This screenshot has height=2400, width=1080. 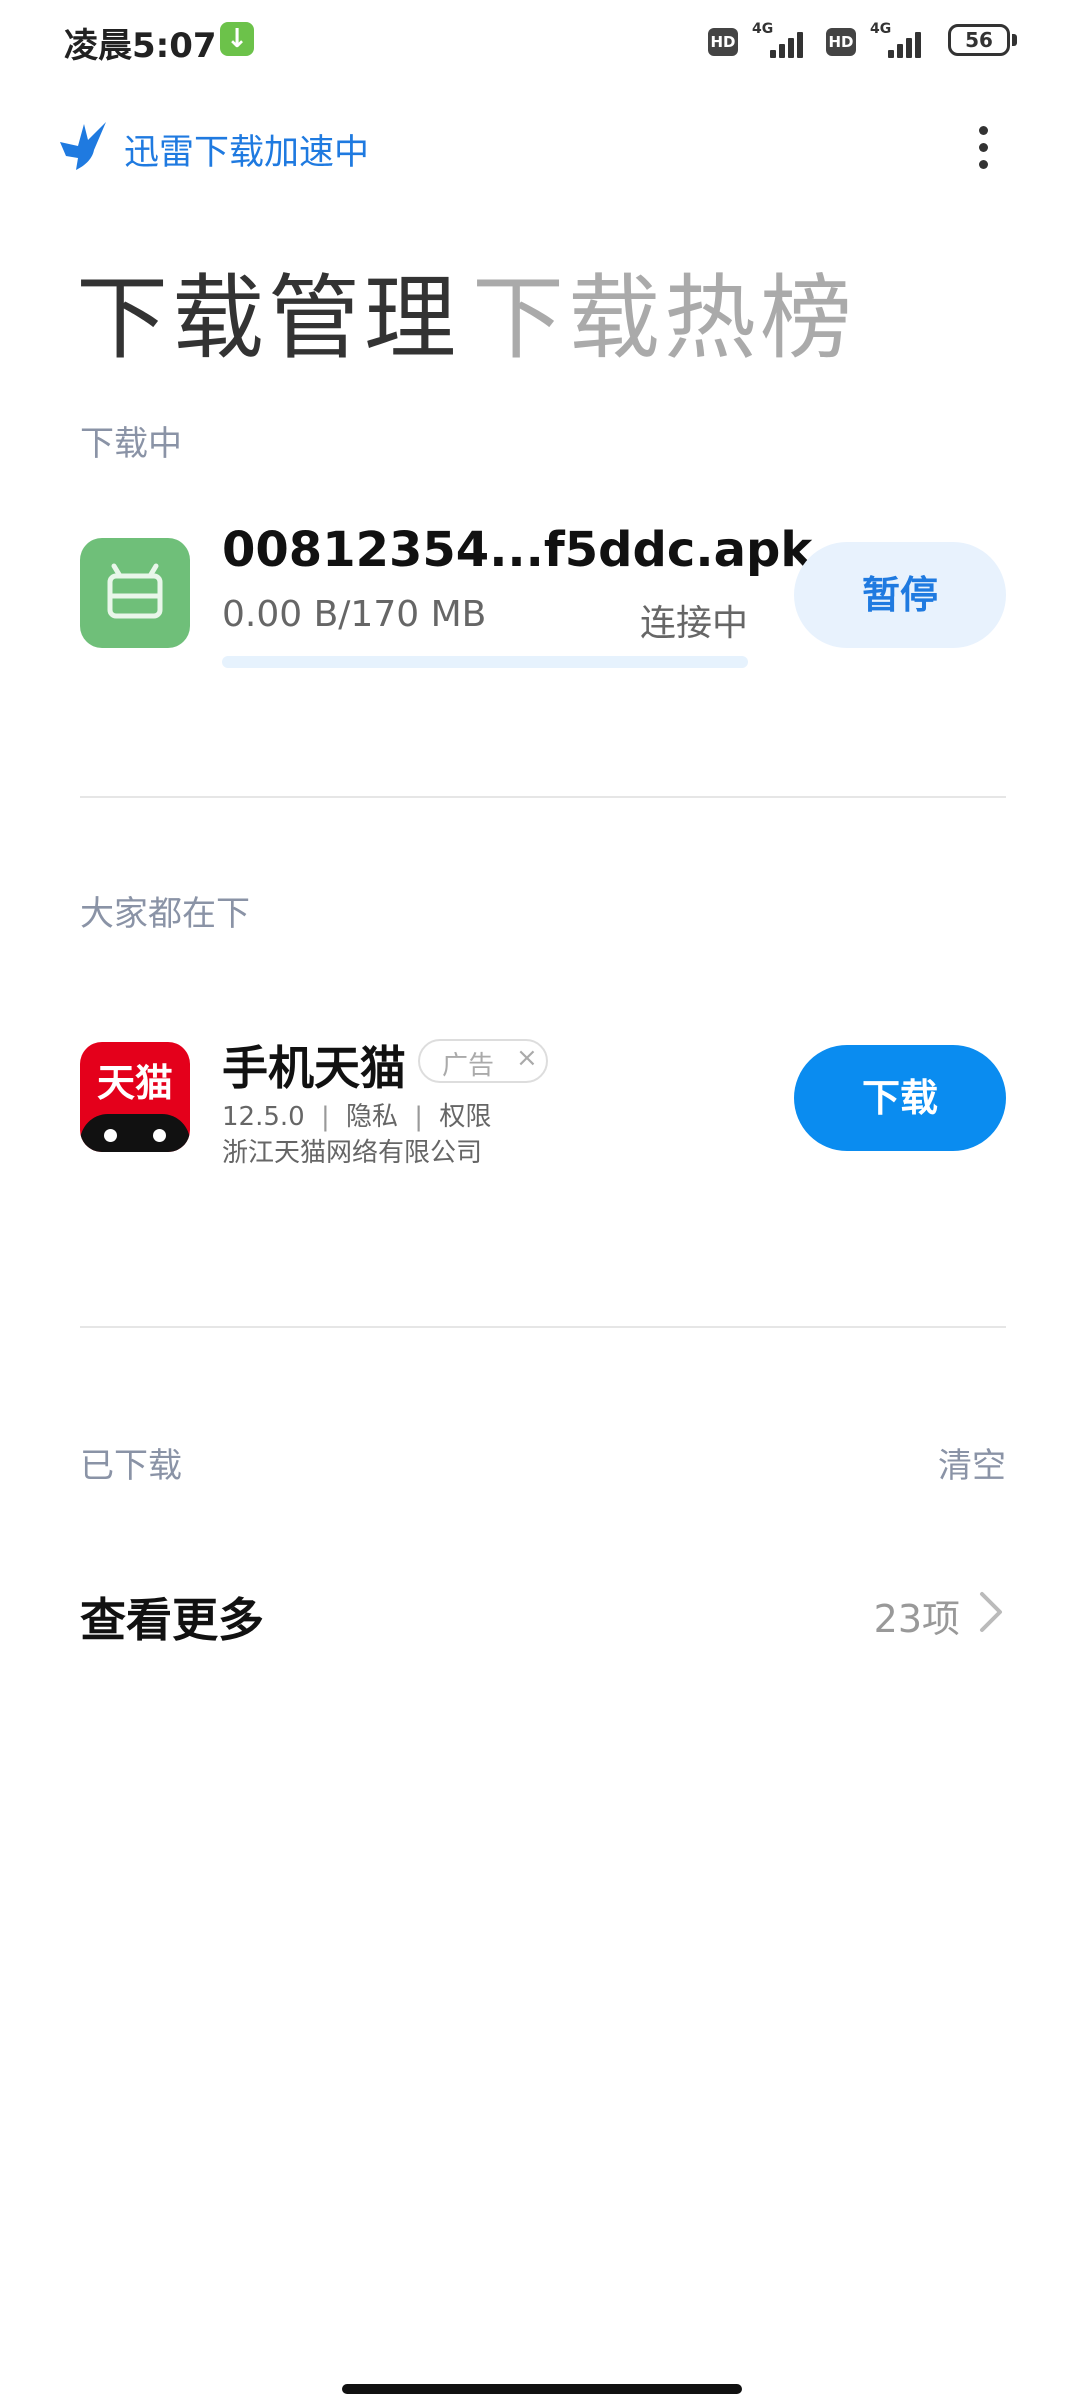 What do you see at coordinates (1014, 40) in the screenshot?
I see `battery-tip` at bounding box center [1014, 40].